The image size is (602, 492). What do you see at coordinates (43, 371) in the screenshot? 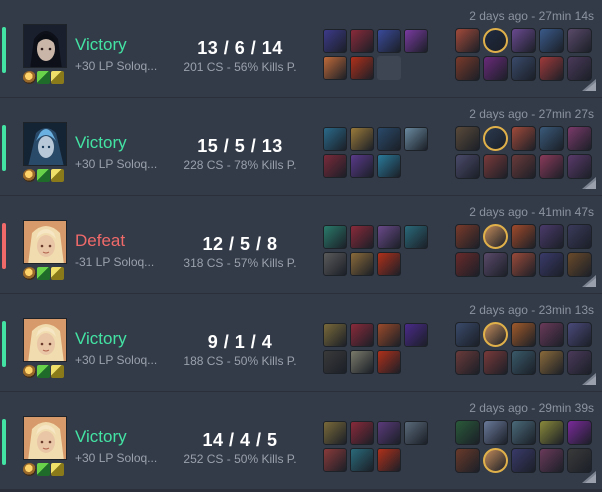
I see `secondary-rune-icon` at bounding box center [43, 371].